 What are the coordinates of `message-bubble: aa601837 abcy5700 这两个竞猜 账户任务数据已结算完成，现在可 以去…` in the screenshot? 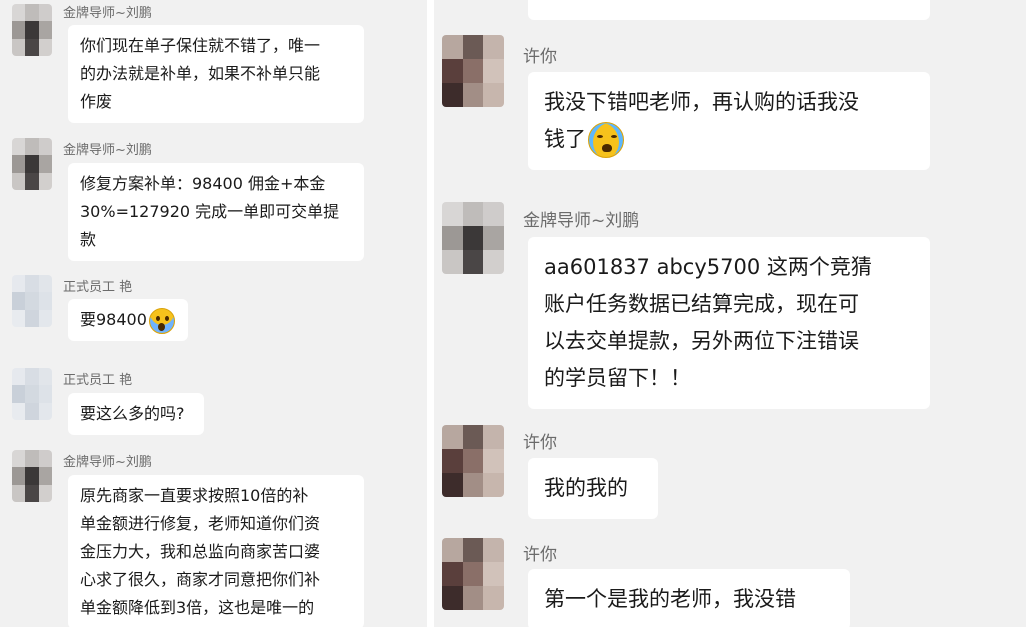 It's located at (729, 323).